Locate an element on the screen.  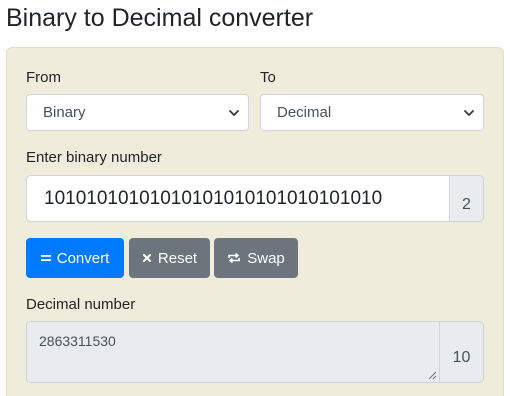
reset-button: Reset is located at coordinates (169, 258).